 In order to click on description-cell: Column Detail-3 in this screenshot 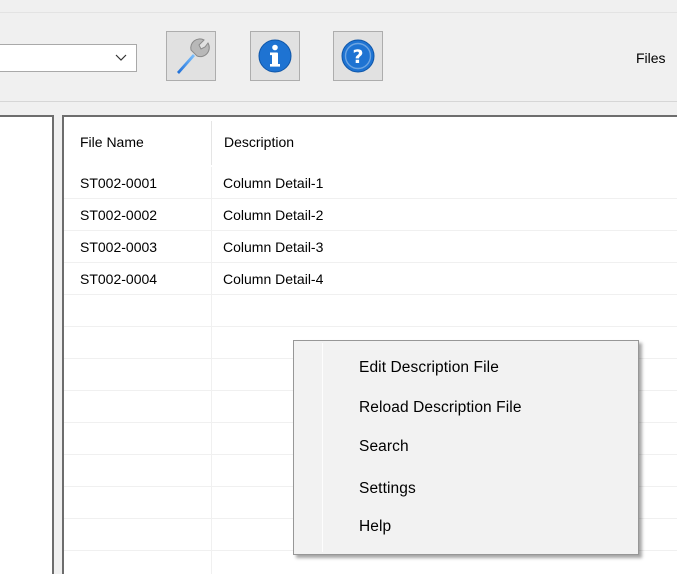, I will do `click(273, 247)`.